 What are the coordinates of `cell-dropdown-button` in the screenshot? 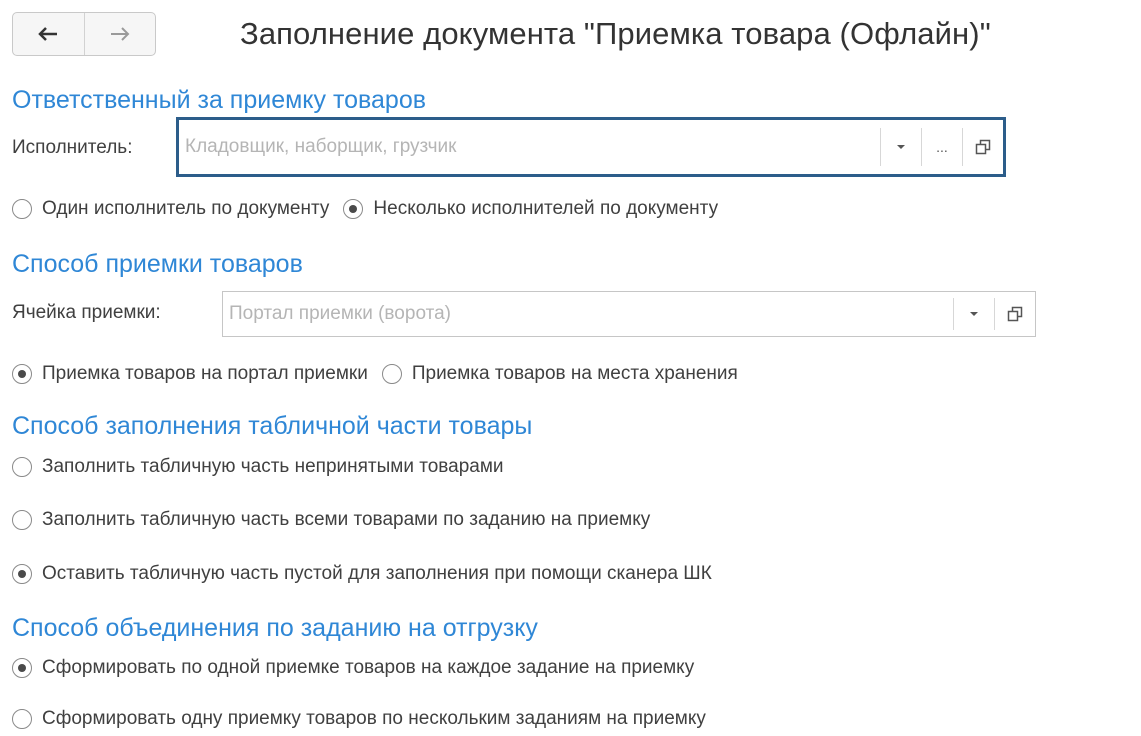 It's located at (973, 314).